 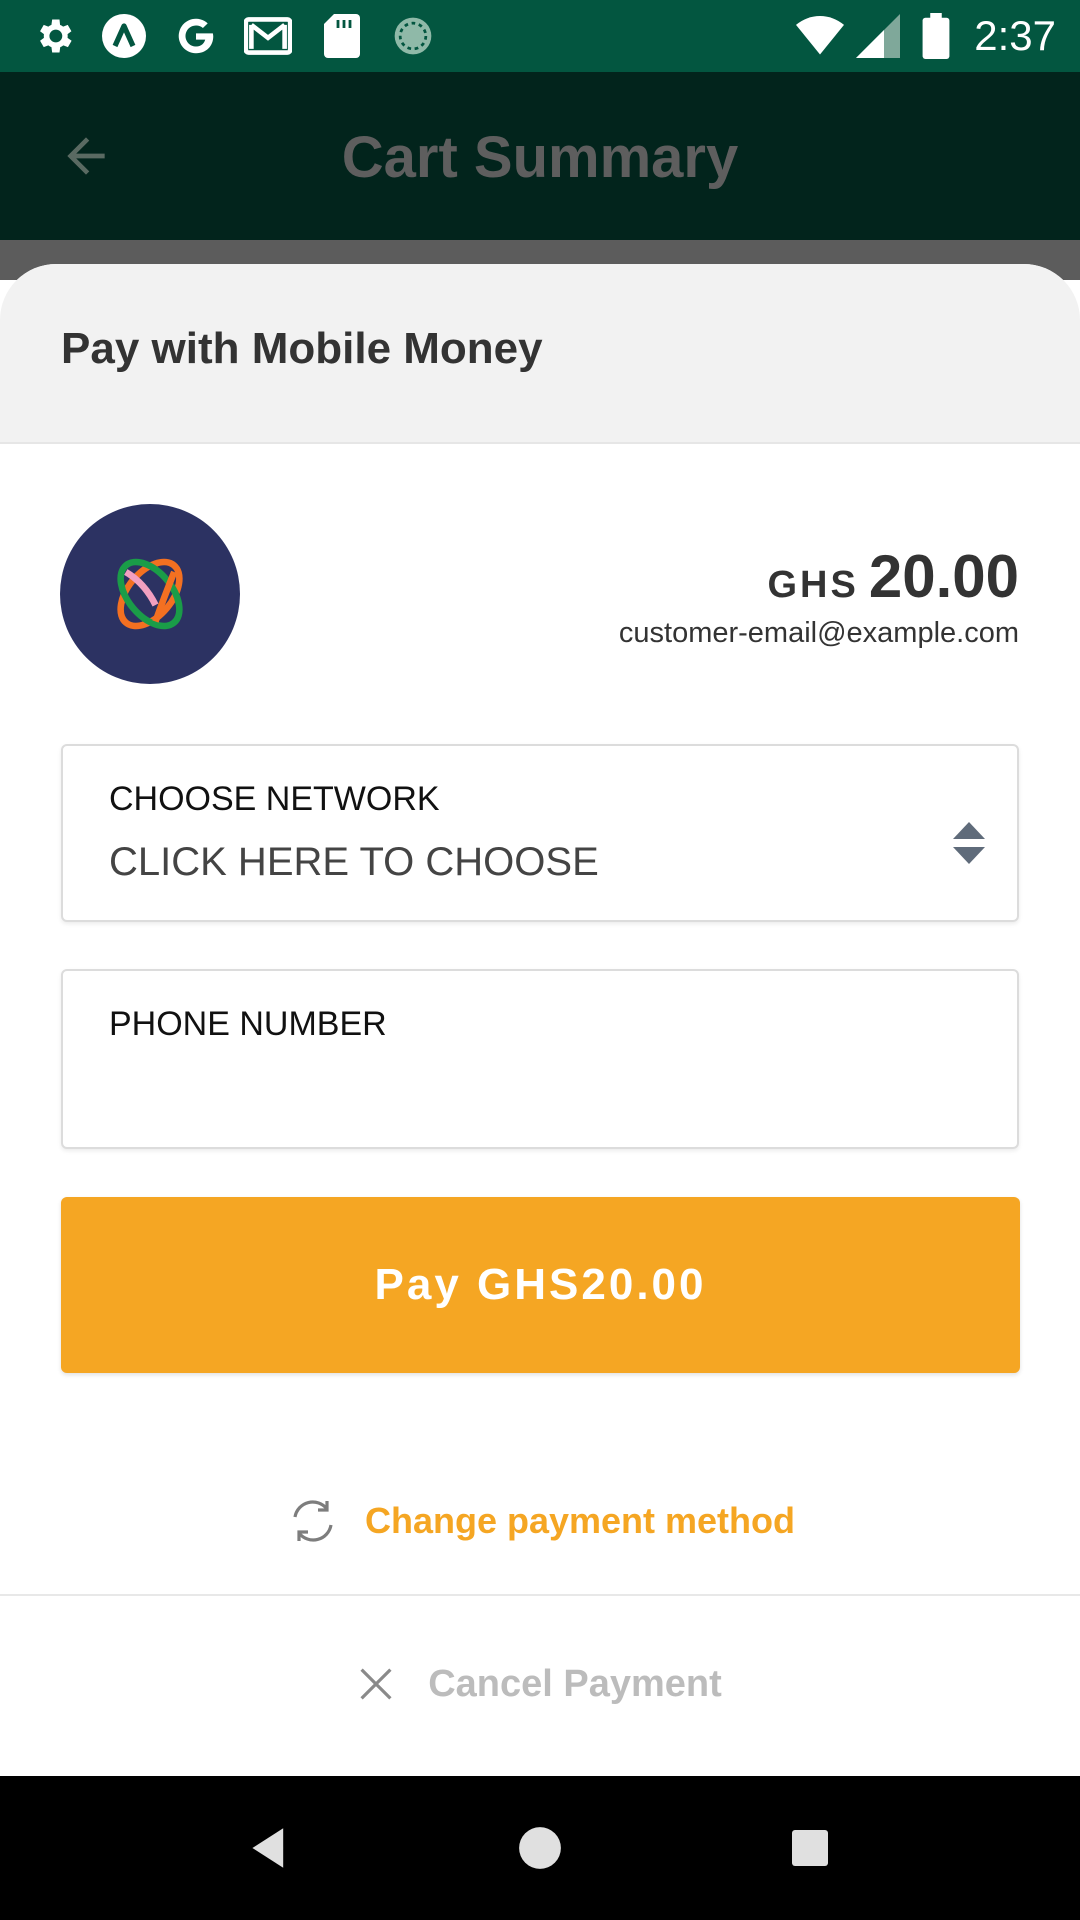 I want to click on network-value: CLICK HERE TO CHOOSE, so click(x=354, y=862).